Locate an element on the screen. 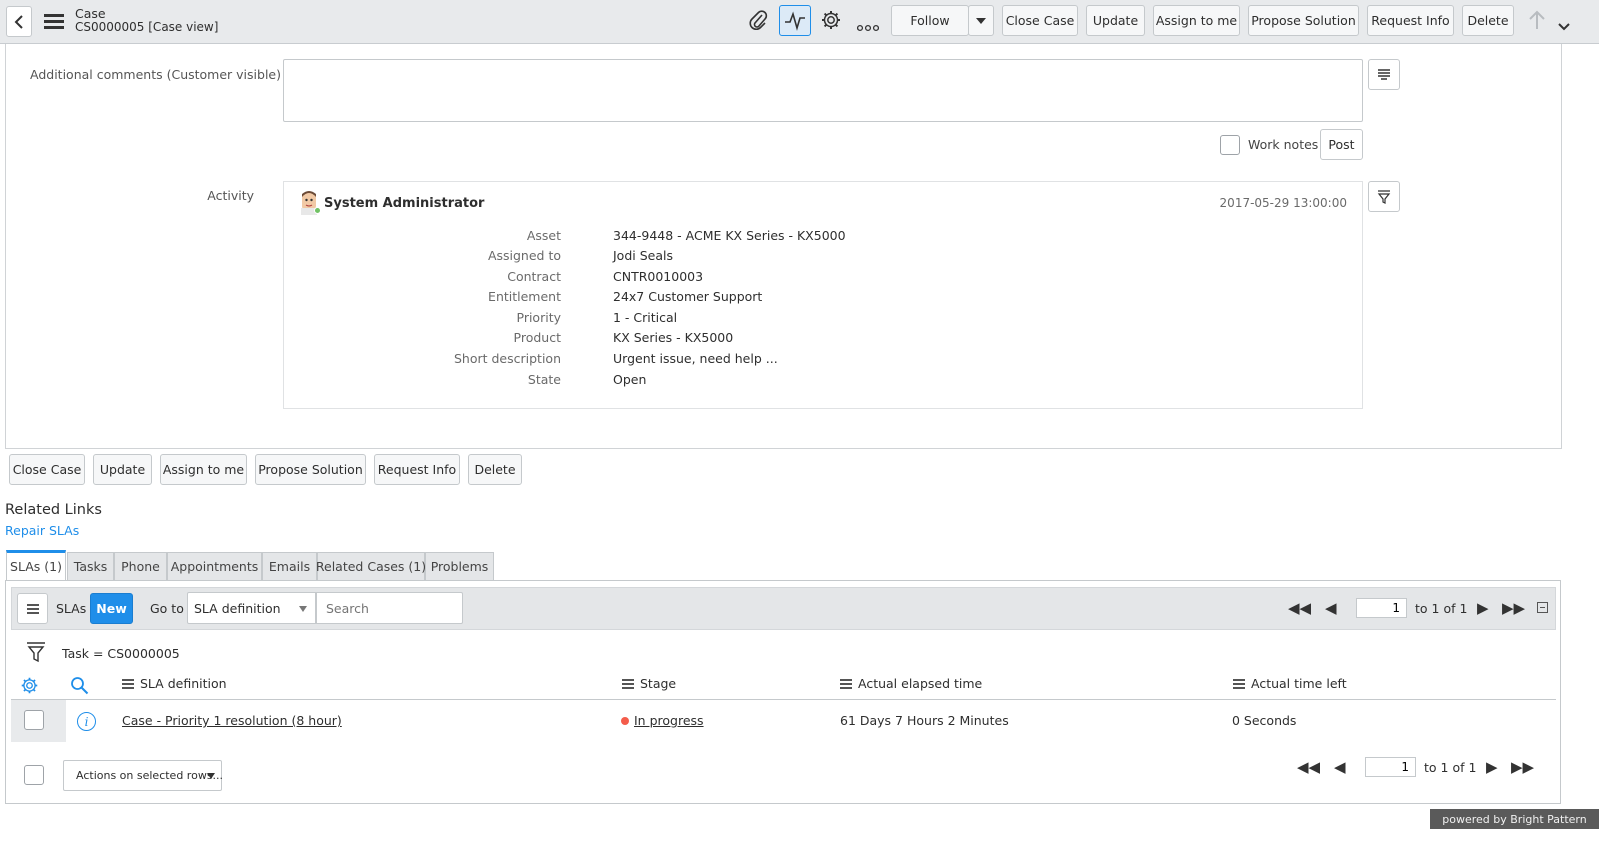  actual-time-left-value: 0 Seconds is located at coordinates (1264, 720).